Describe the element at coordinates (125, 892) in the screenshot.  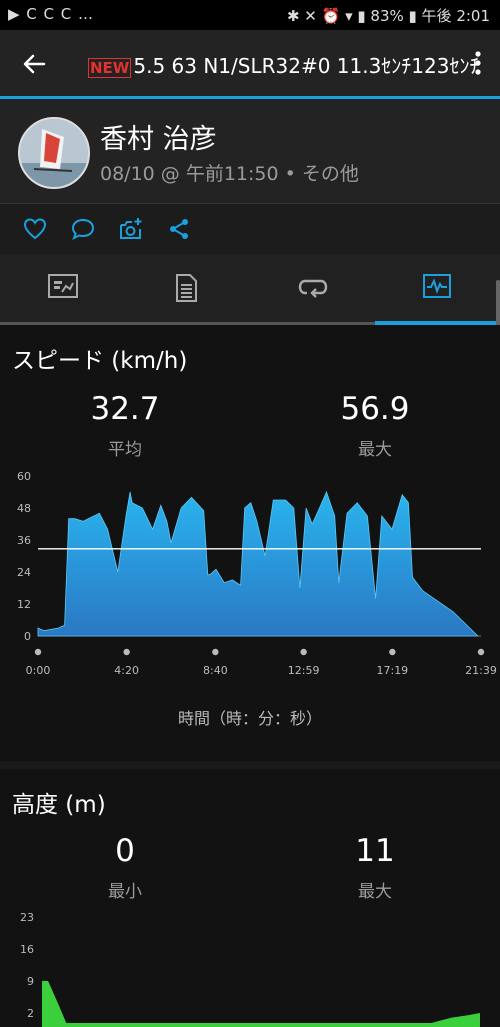
I see `altitude-min-label: 最小` at that location.